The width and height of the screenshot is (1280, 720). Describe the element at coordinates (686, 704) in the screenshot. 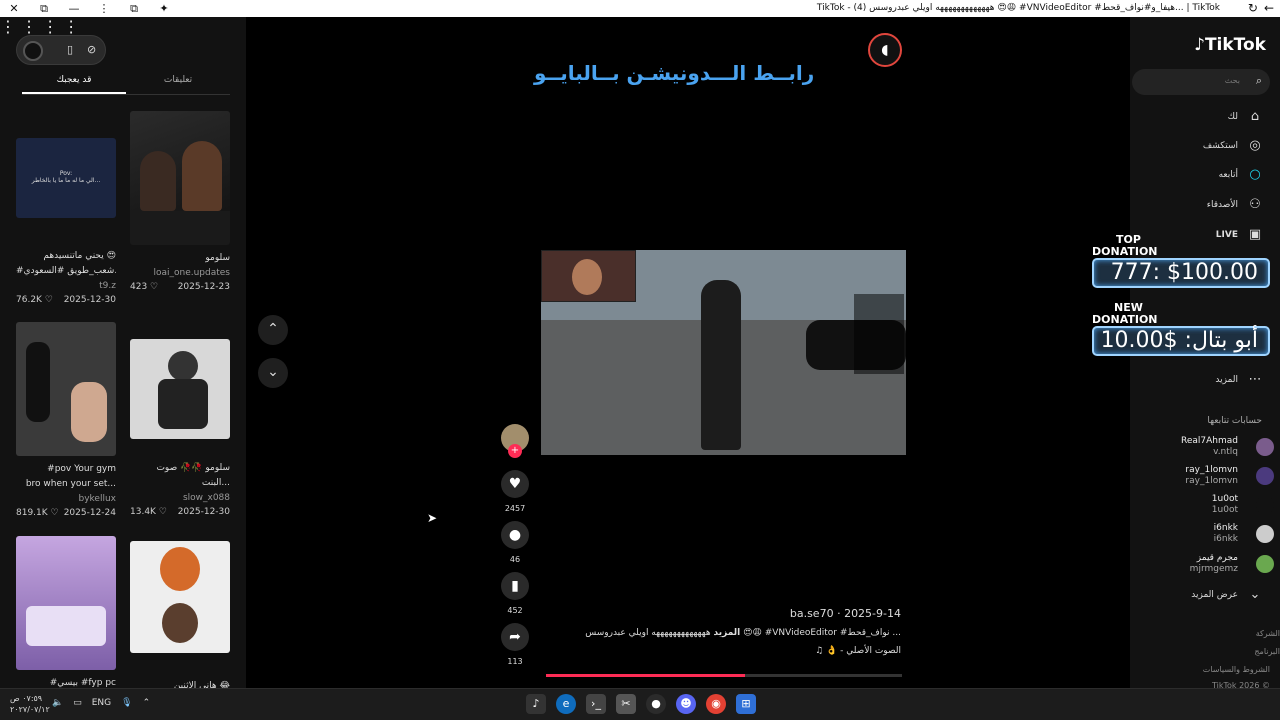

I see `discord-app-icon: ☻` at that location.